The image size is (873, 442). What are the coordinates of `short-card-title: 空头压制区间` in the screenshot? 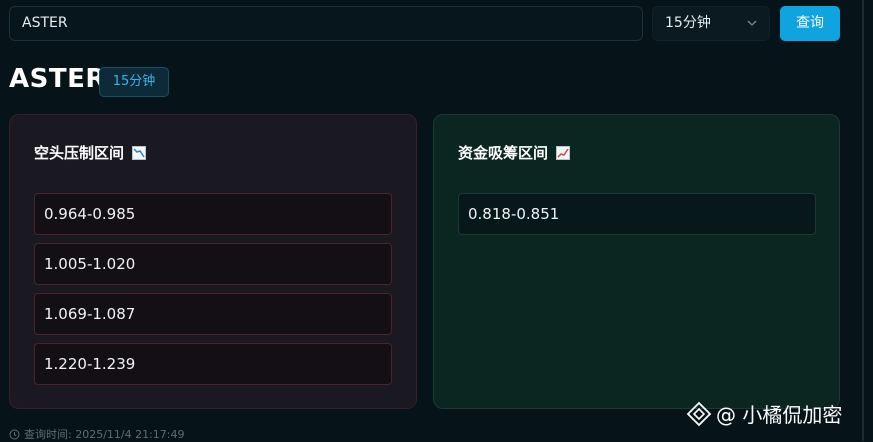 It's located at (90, 152).